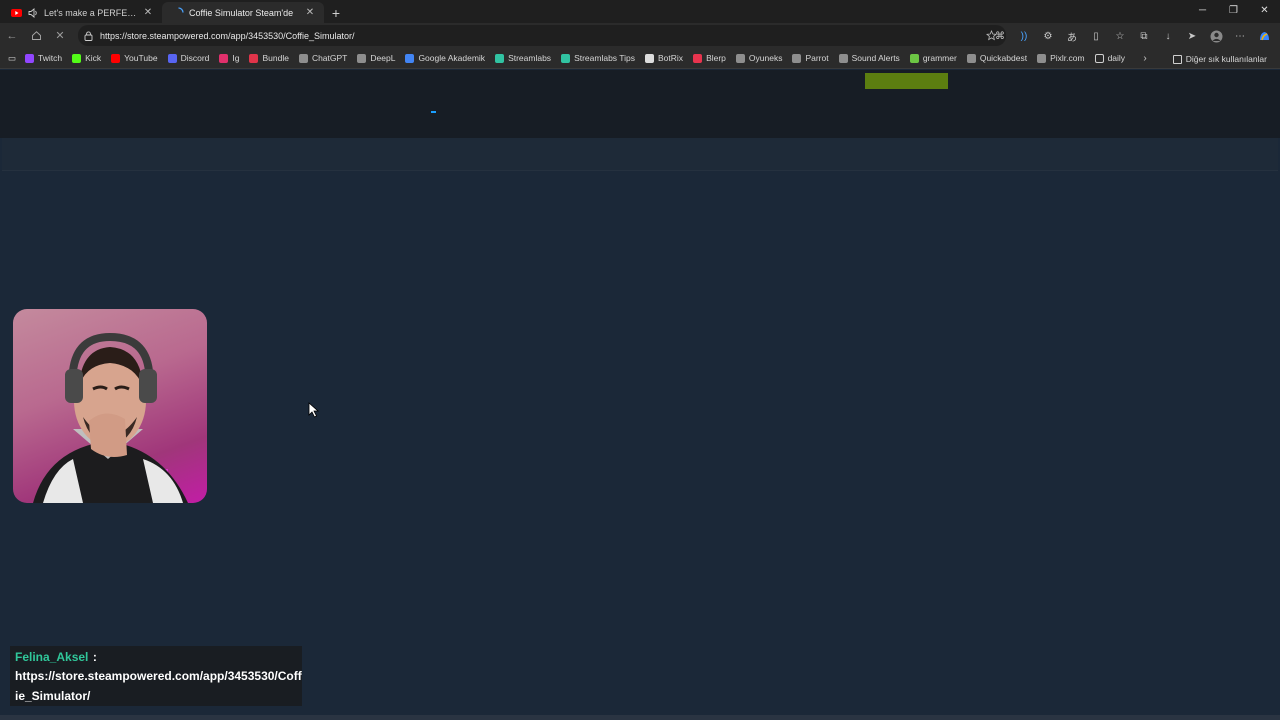  What do you see at coordinates (716, 58) in the screenshot?
I see `bookmark-label: Blerp` at bounding box center [716, 58].